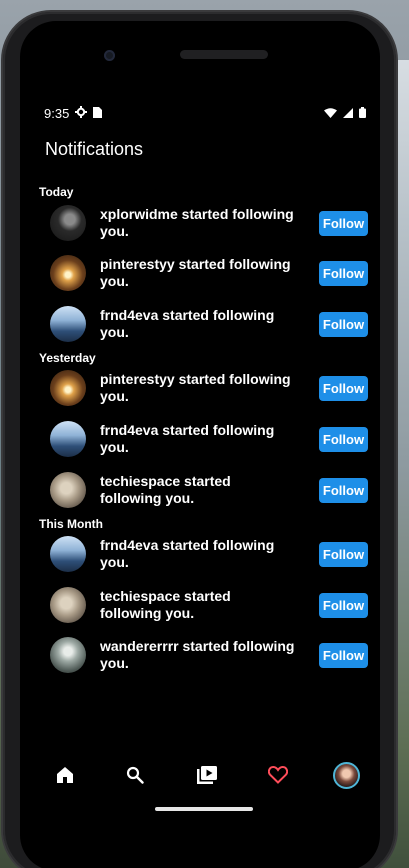 This screenshot has width=409, height=868. I want to click on notification-row: xplorwidme started following you. Follow, so click(209, 223).